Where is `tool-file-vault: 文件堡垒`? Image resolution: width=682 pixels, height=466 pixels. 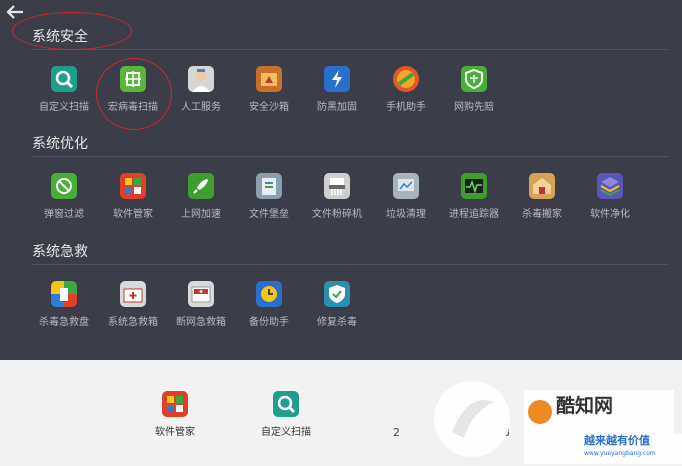
tool-file-vault: 文件堡垒 is located at coordinates (269, 196).